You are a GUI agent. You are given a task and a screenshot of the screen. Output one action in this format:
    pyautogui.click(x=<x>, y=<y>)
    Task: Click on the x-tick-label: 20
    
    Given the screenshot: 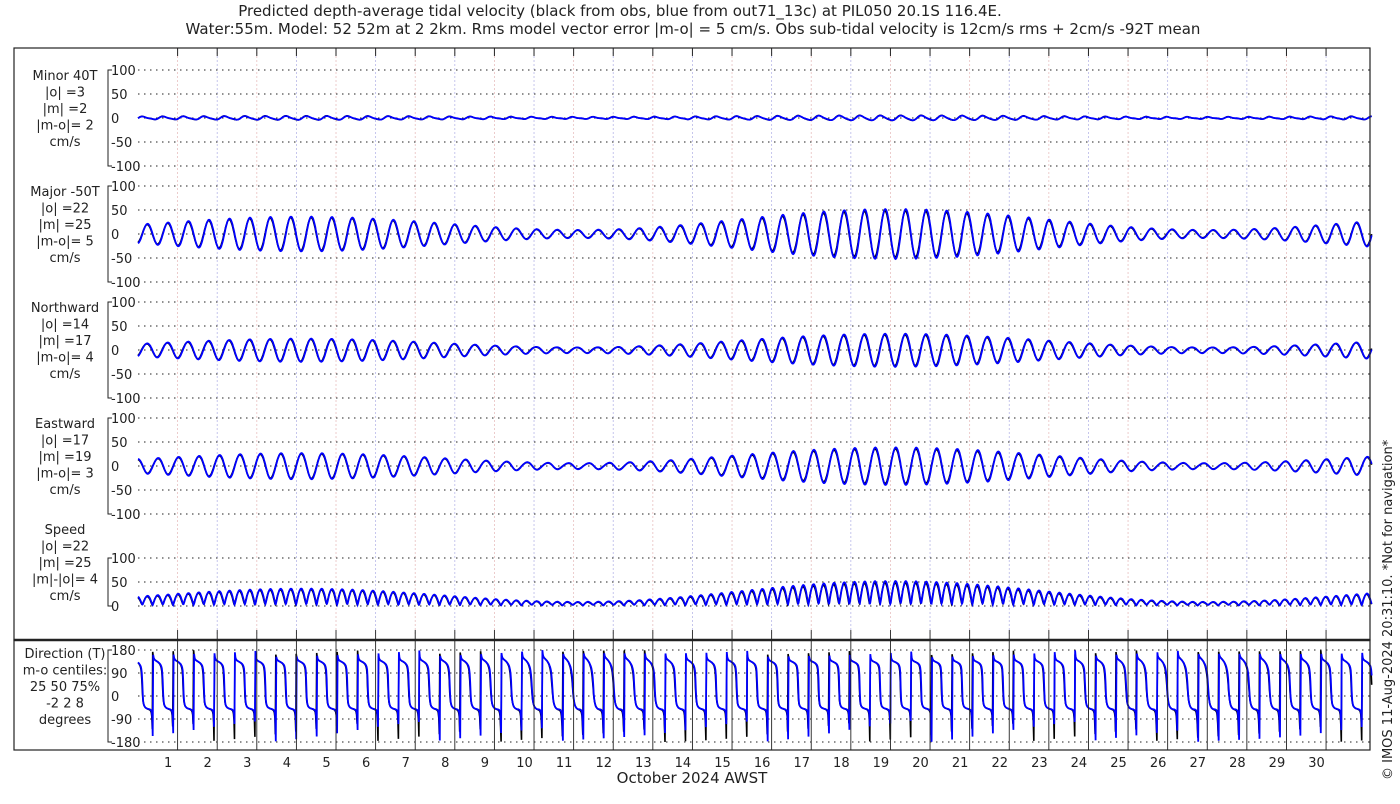 What is the action you would take?
    pyautogui.click(x=920, y=763)
    